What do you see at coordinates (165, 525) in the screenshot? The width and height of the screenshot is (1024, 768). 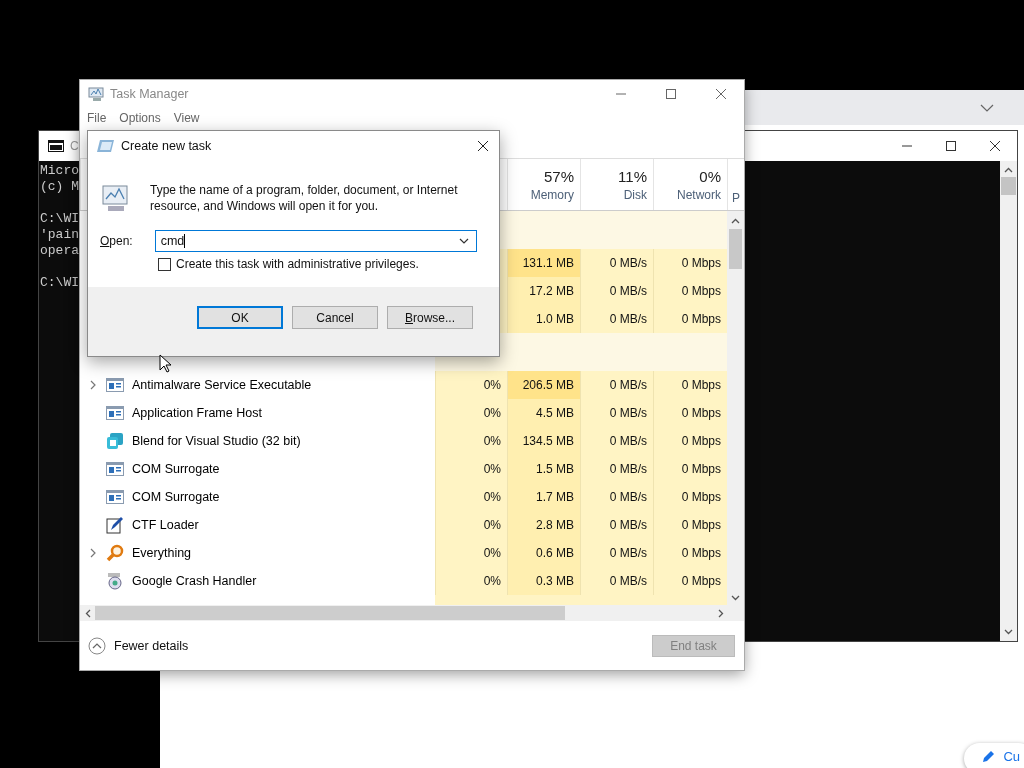 I see `process-name: CTF Loader` at bounding box center [165, 525].